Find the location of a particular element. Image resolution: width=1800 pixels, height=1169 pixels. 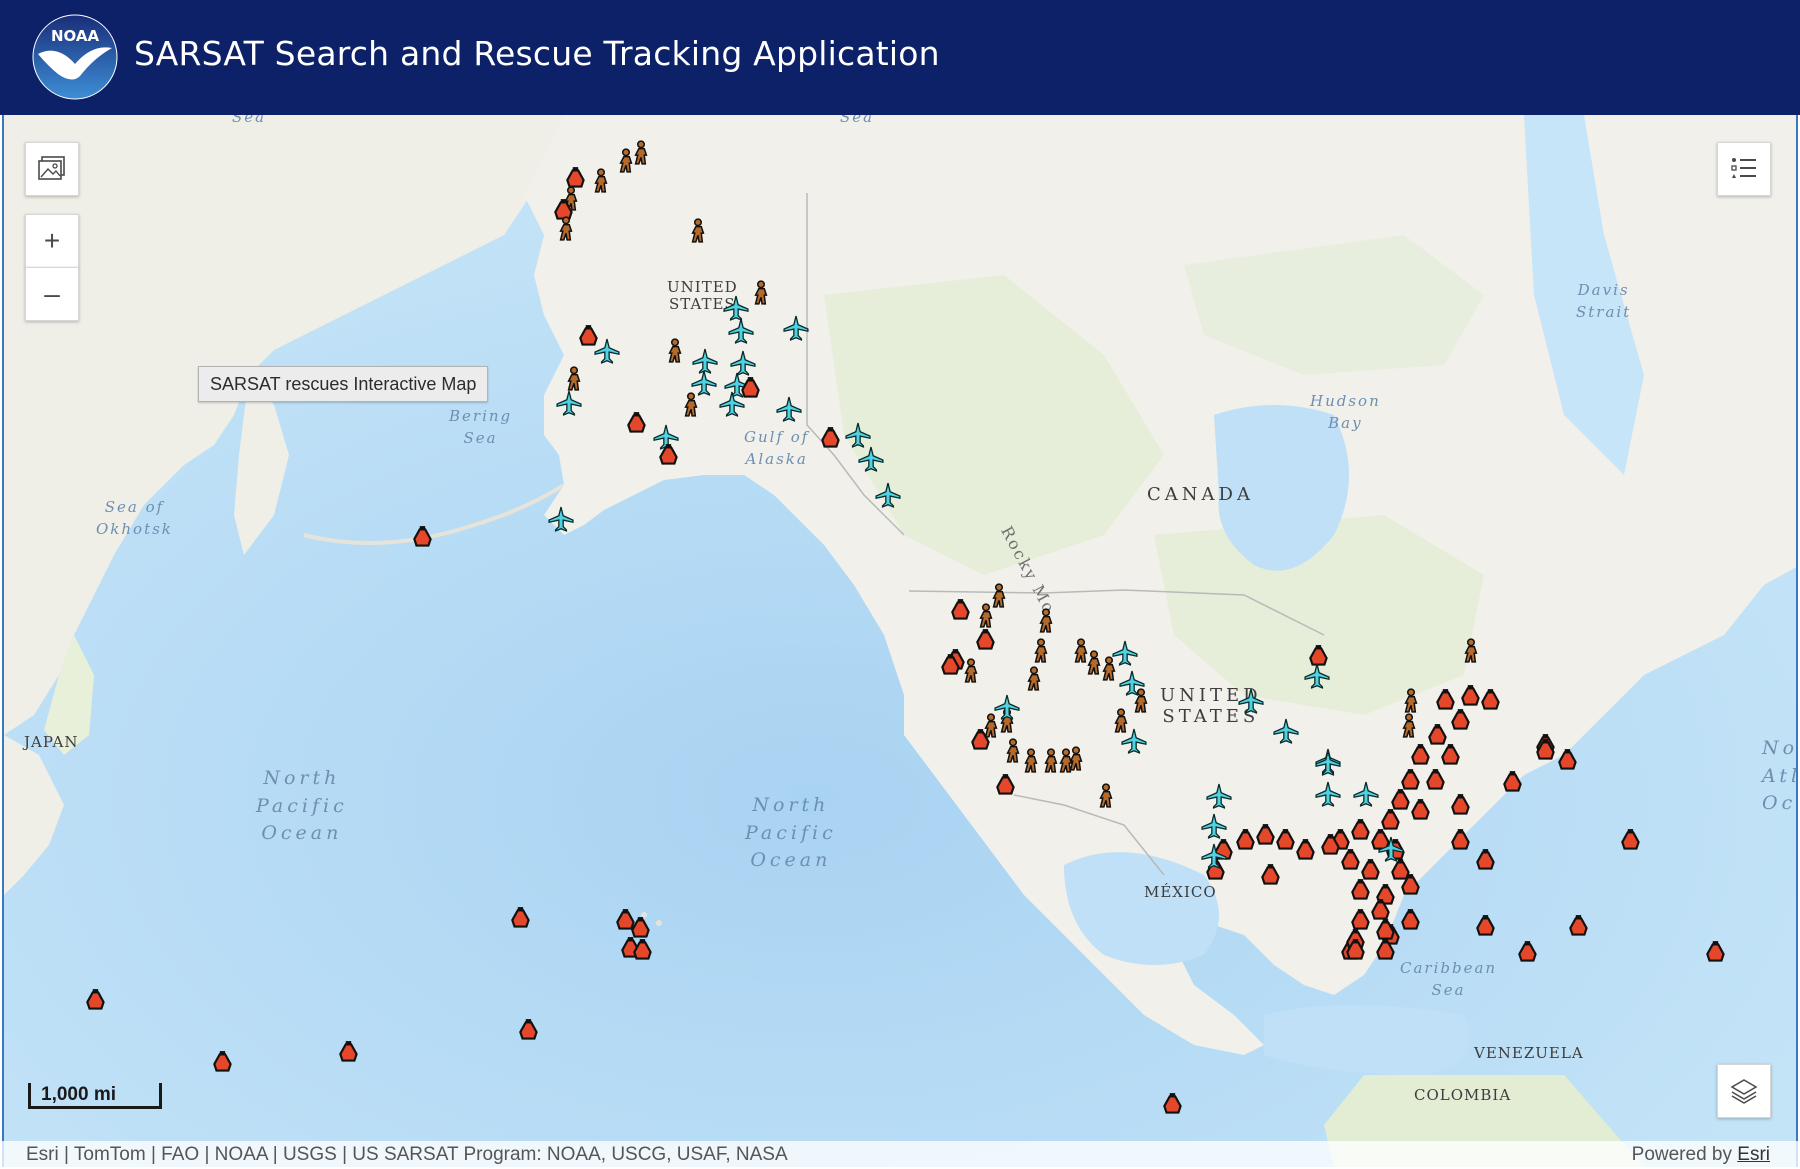

country-label-venezuela: VENEZUELA is located at coordinates (1529, 1053).